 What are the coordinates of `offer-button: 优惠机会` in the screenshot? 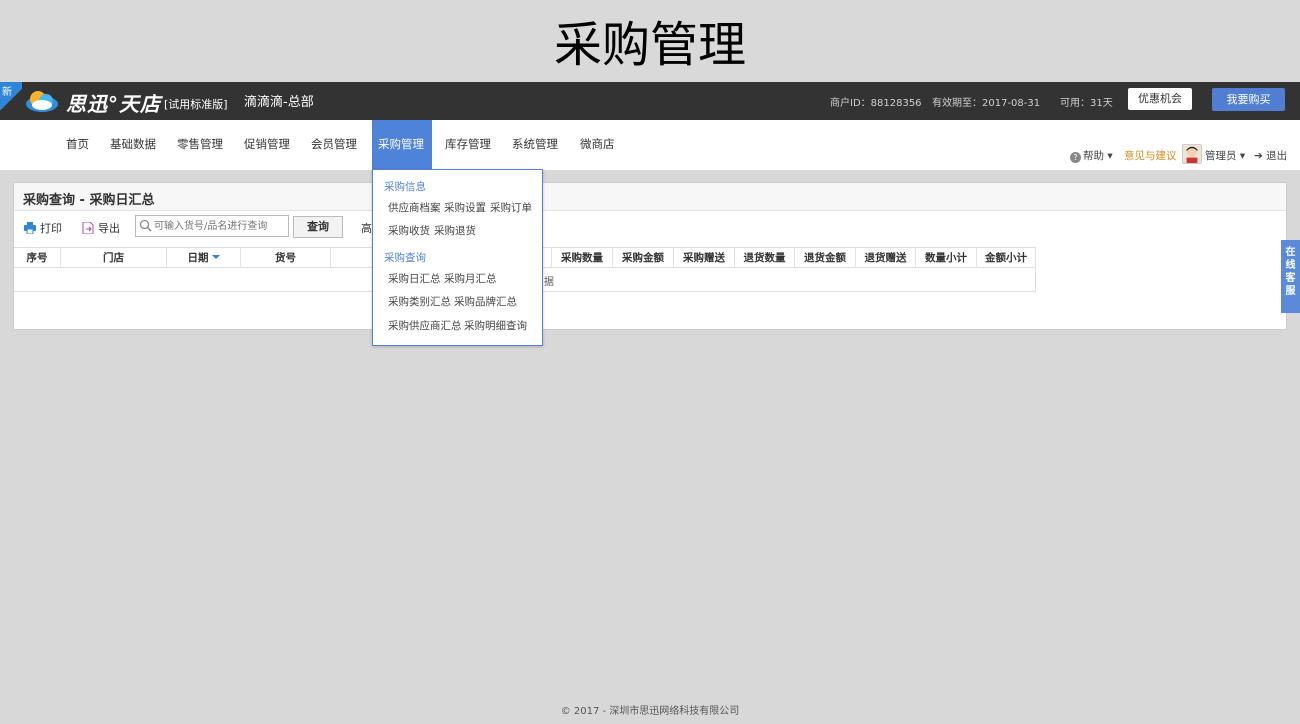 It's located at (1160, 99).